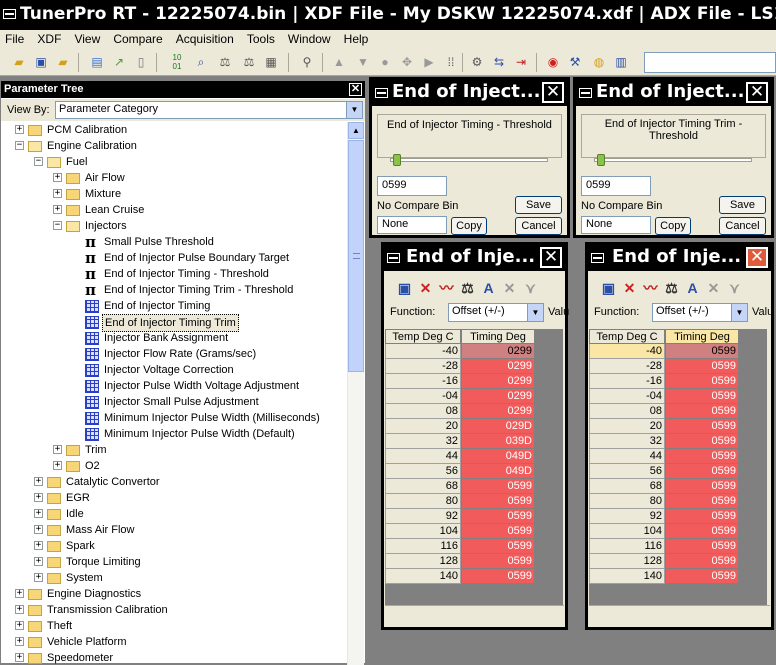  Describe the element at coordinates (119, 62) in the screenshot. I see `export-icon: ↗` at that location.